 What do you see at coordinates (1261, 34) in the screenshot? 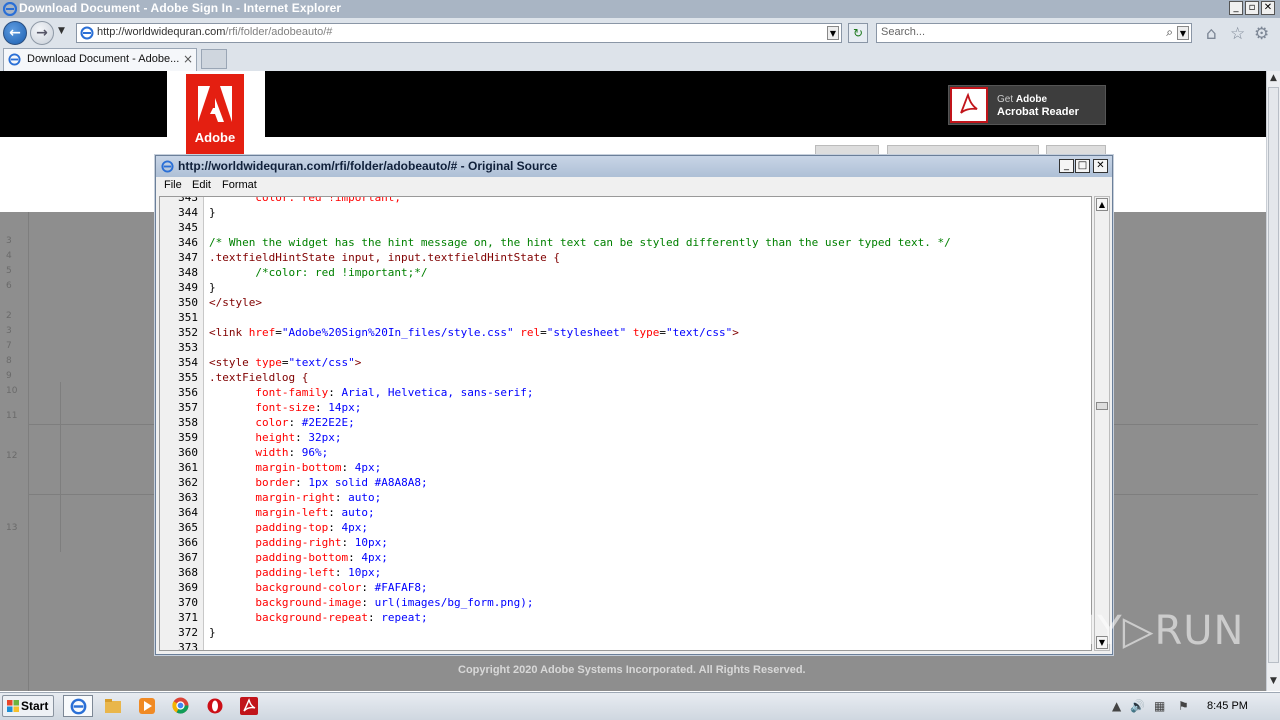
I see `tools-gear-icon: ⚙` at bounding box center [1261, 34].